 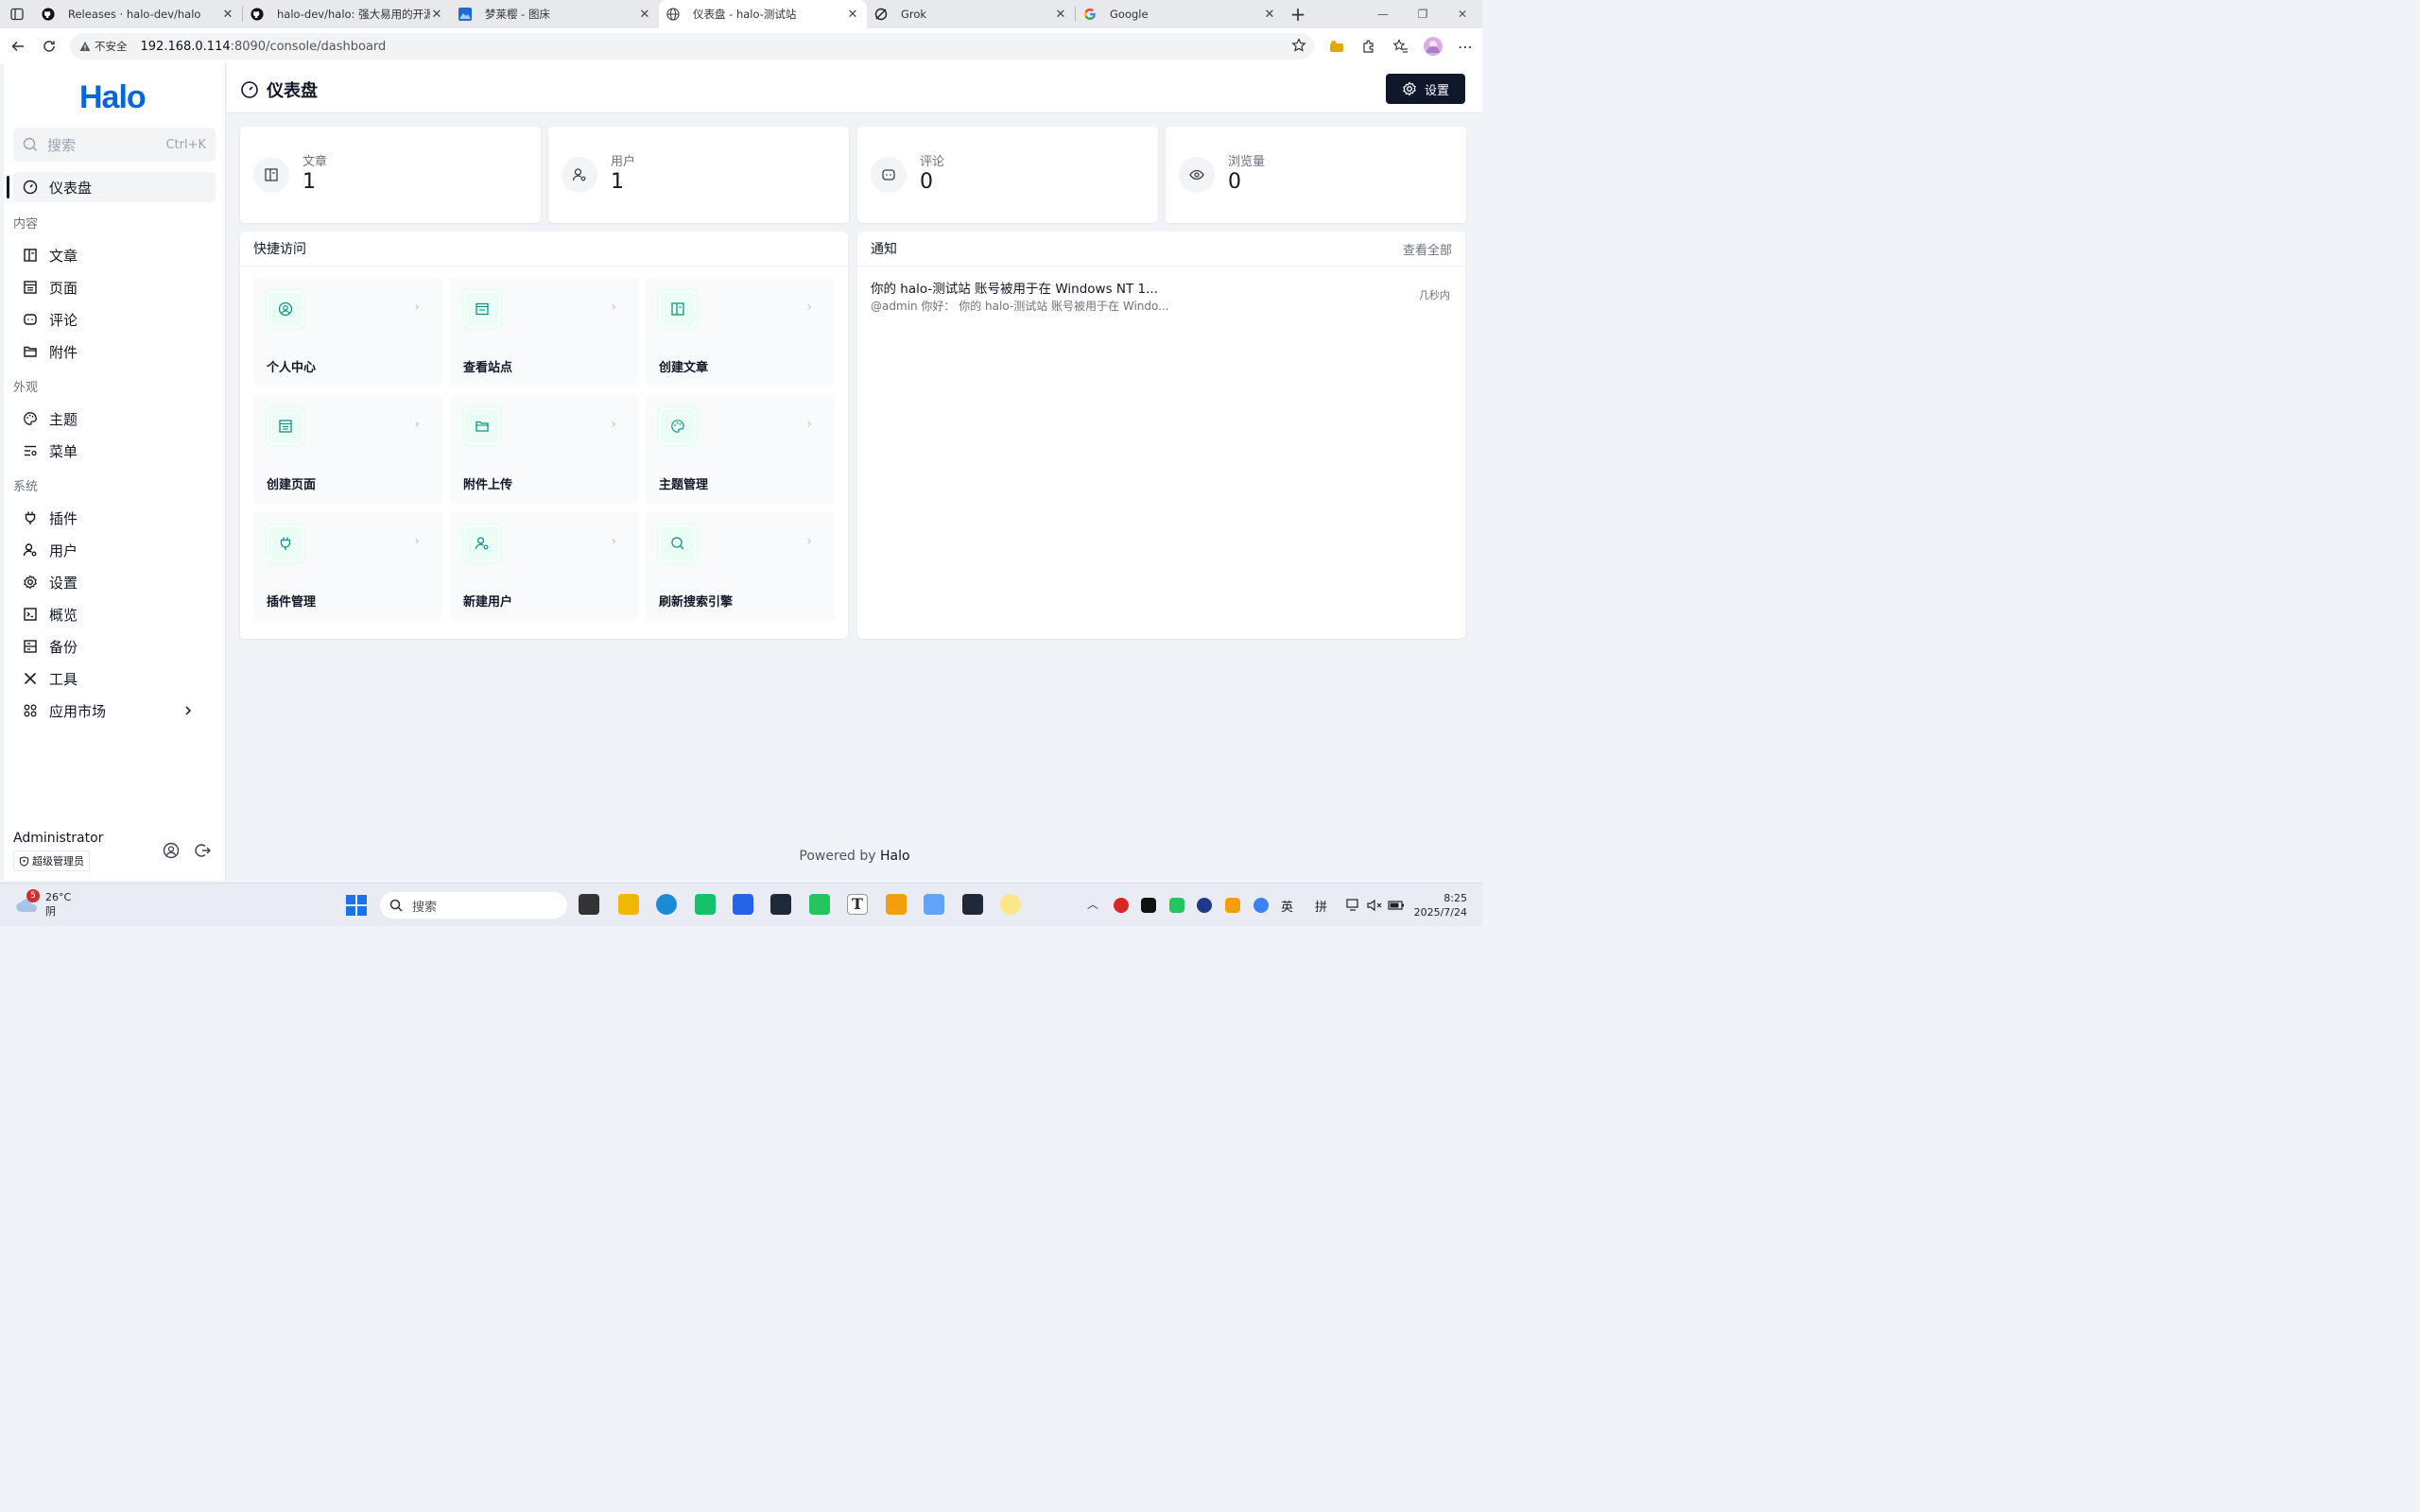 What do you see at coordinates (1374, 905) in the screenshot?
I see `volume-muted-icon` at bounding box center [1374, 905].